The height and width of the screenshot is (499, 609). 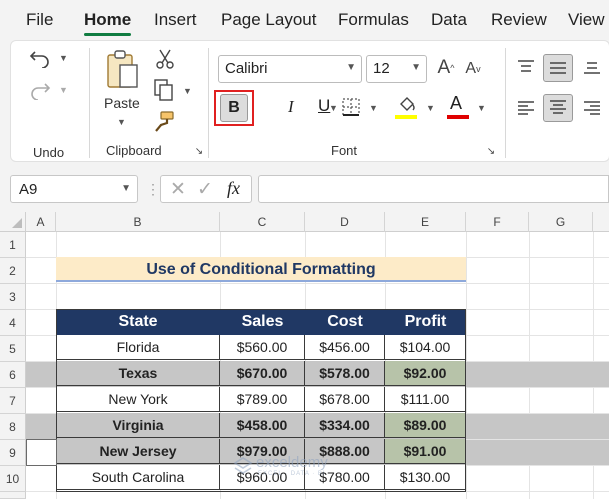 I want to click on row-header-8: 8, so click(x=13, y=427).